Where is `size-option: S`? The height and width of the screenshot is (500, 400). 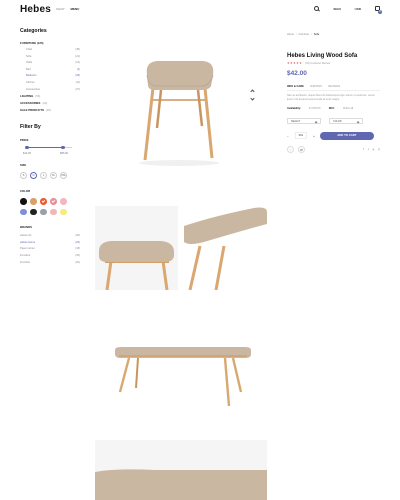
size-option: S is located at coordinates (23, 176).